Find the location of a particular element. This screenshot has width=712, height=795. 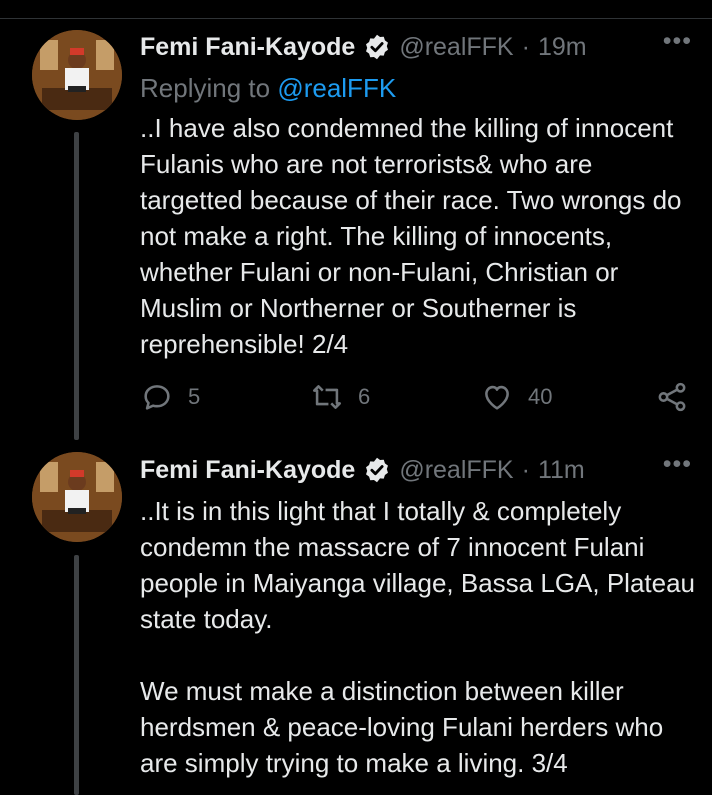

share-button is located at coordinates (679, 397).